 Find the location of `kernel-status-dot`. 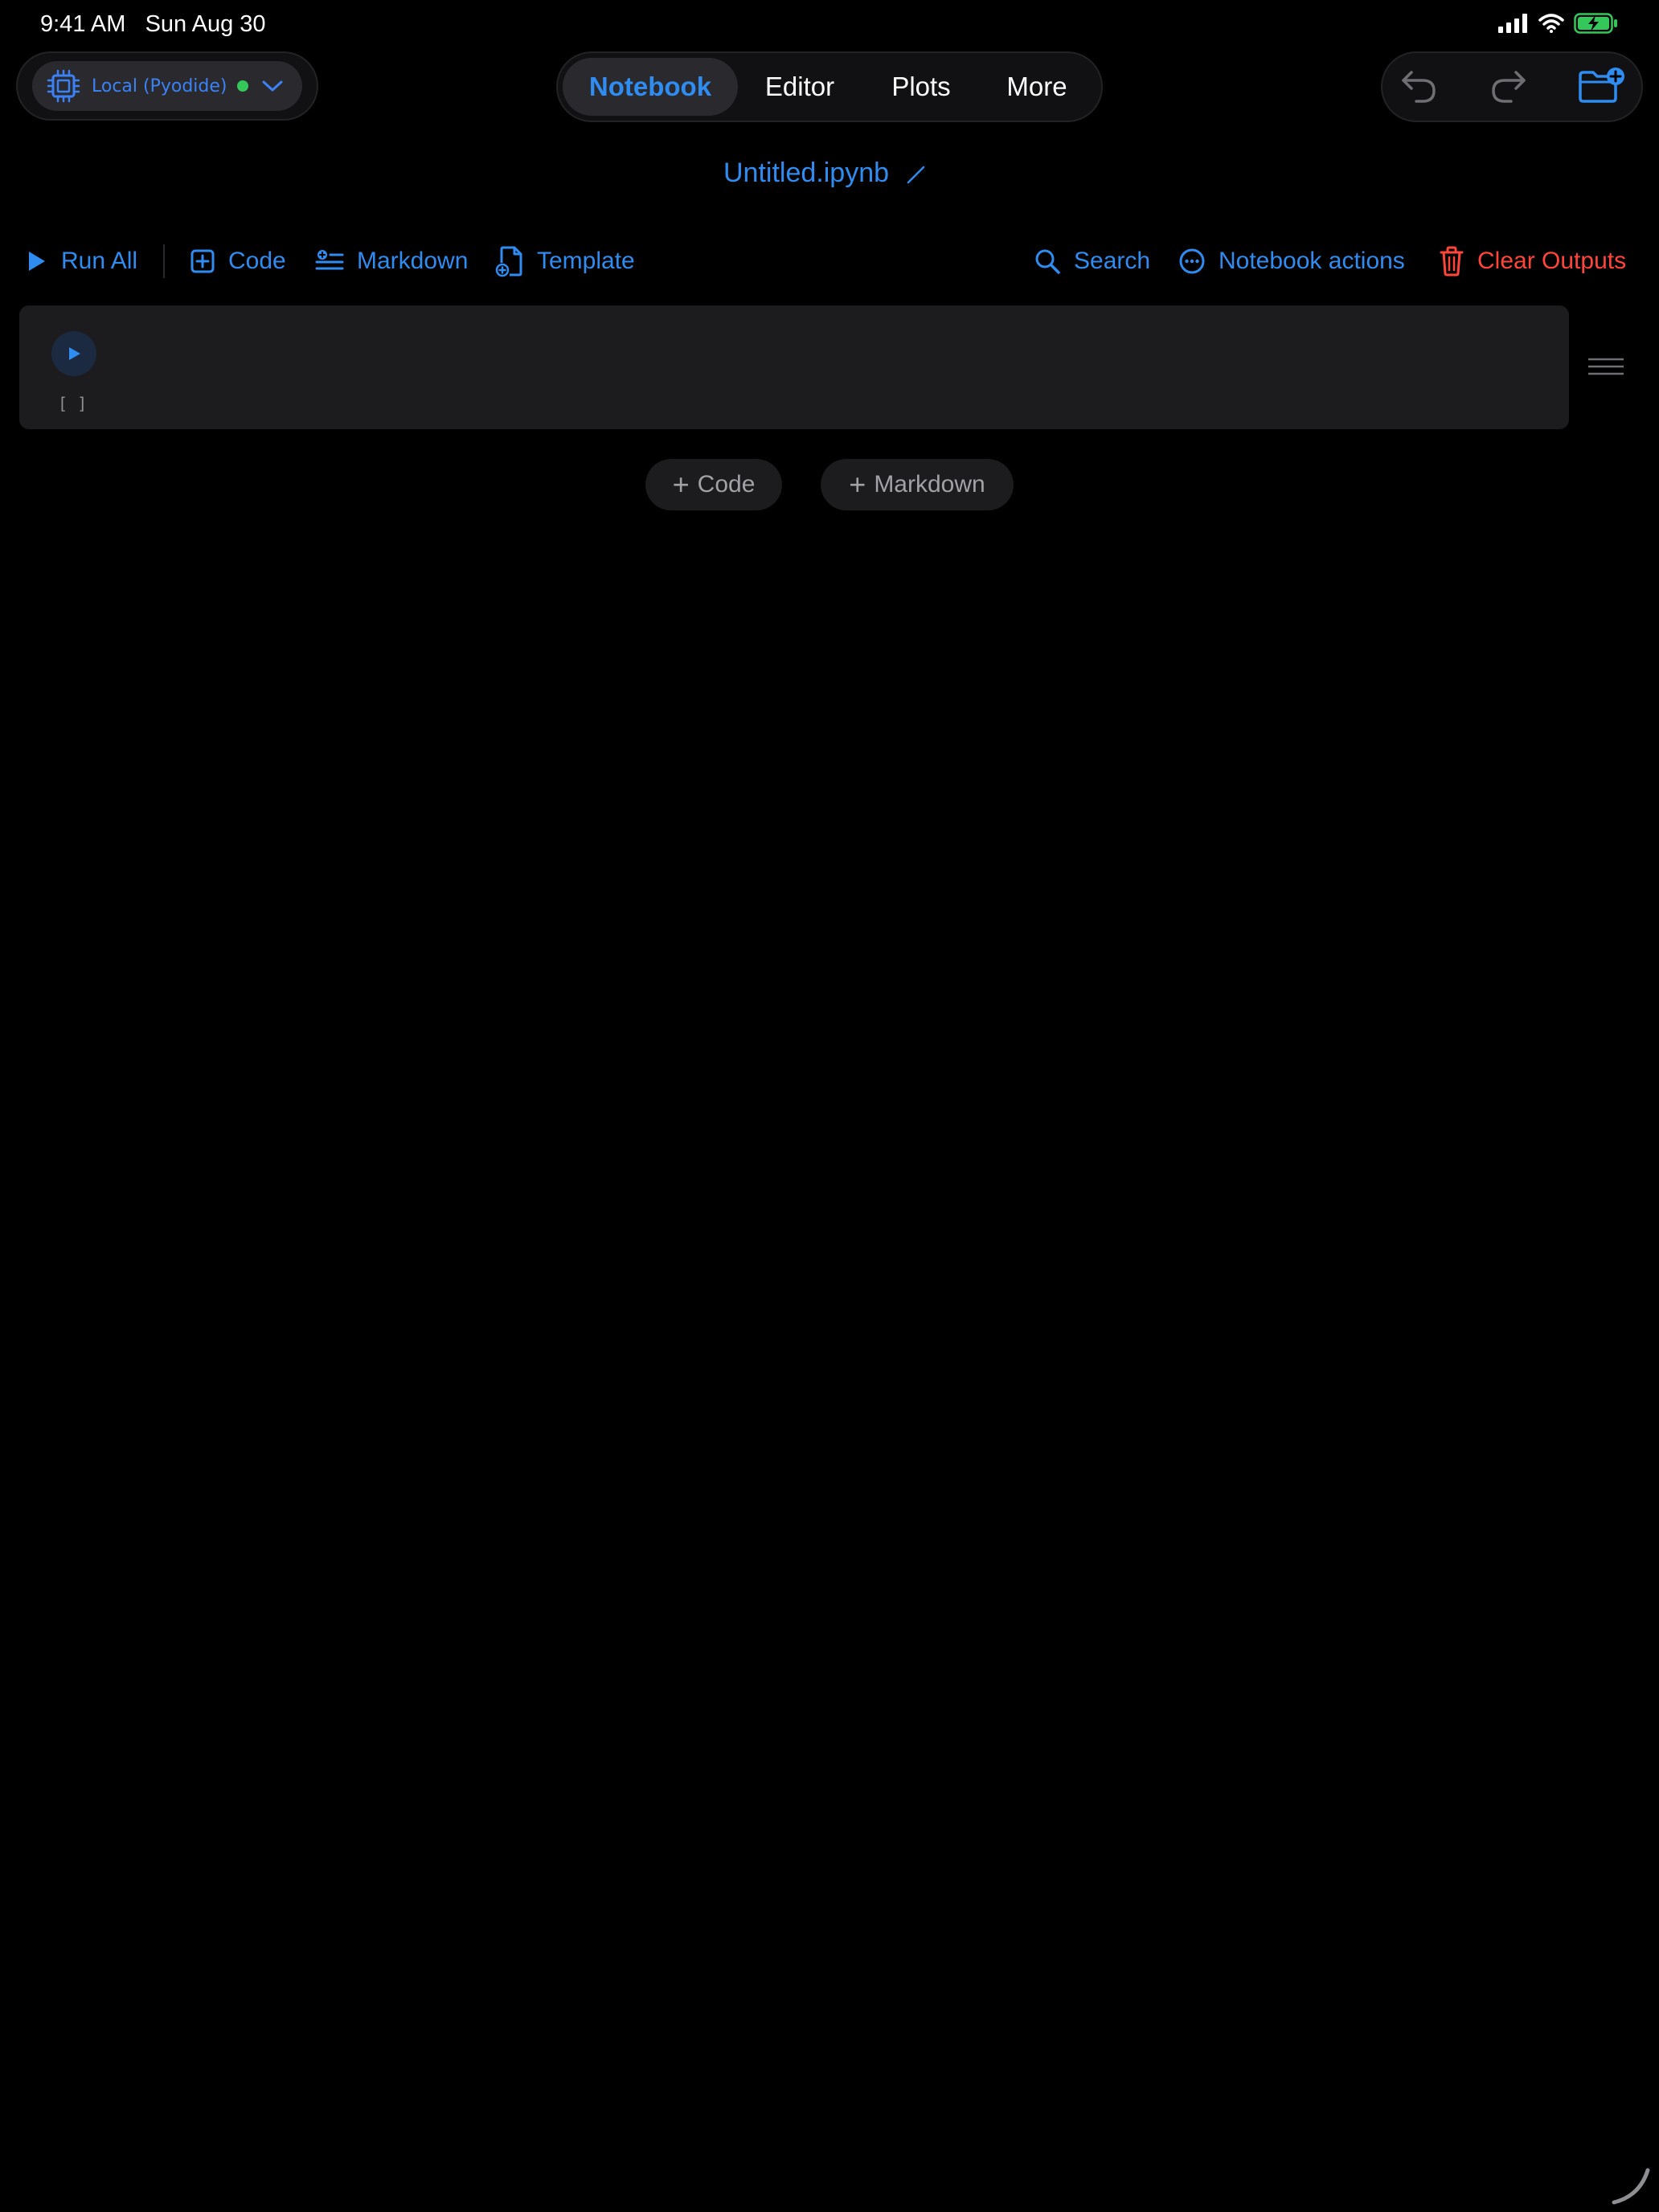

kernel-status-dot is located at coordinates (242, 86).